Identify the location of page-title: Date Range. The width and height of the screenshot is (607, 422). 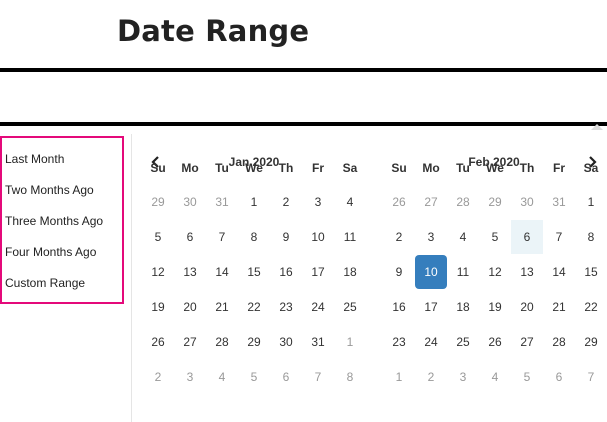
(213, 31).